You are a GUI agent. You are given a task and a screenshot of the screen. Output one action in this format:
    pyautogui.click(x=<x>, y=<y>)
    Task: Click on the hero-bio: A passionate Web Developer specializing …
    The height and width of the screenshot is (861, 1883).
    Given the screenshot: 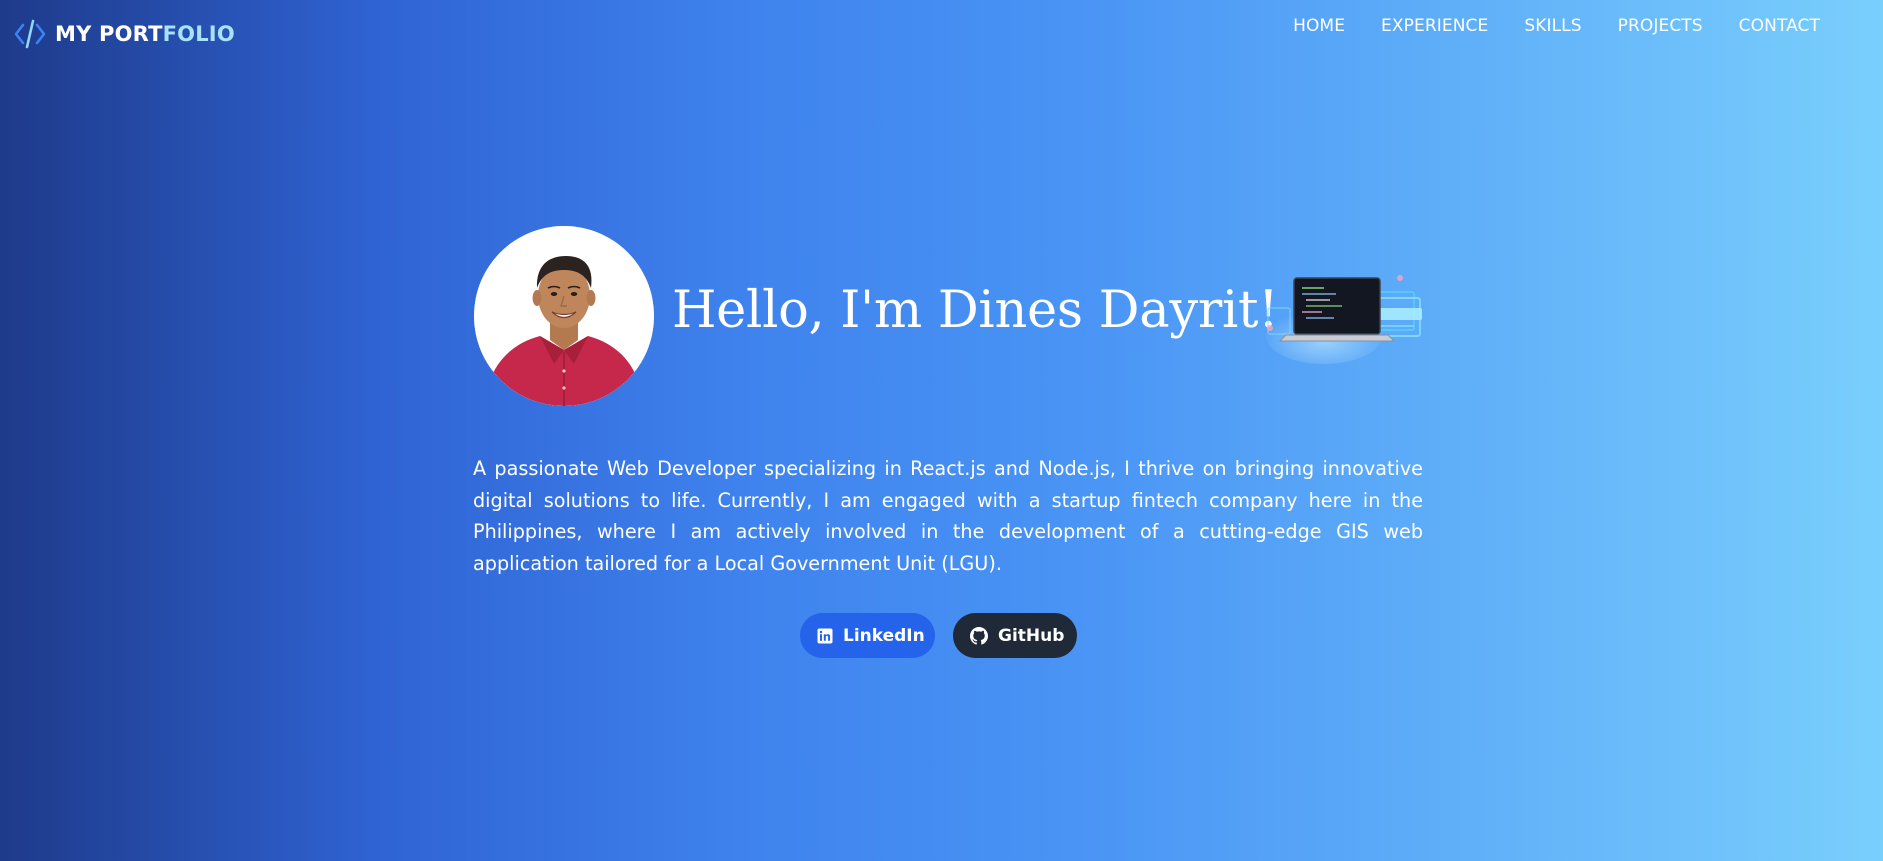 What is the action you would take?
    pyautogui.click(x=948, y=516)
    